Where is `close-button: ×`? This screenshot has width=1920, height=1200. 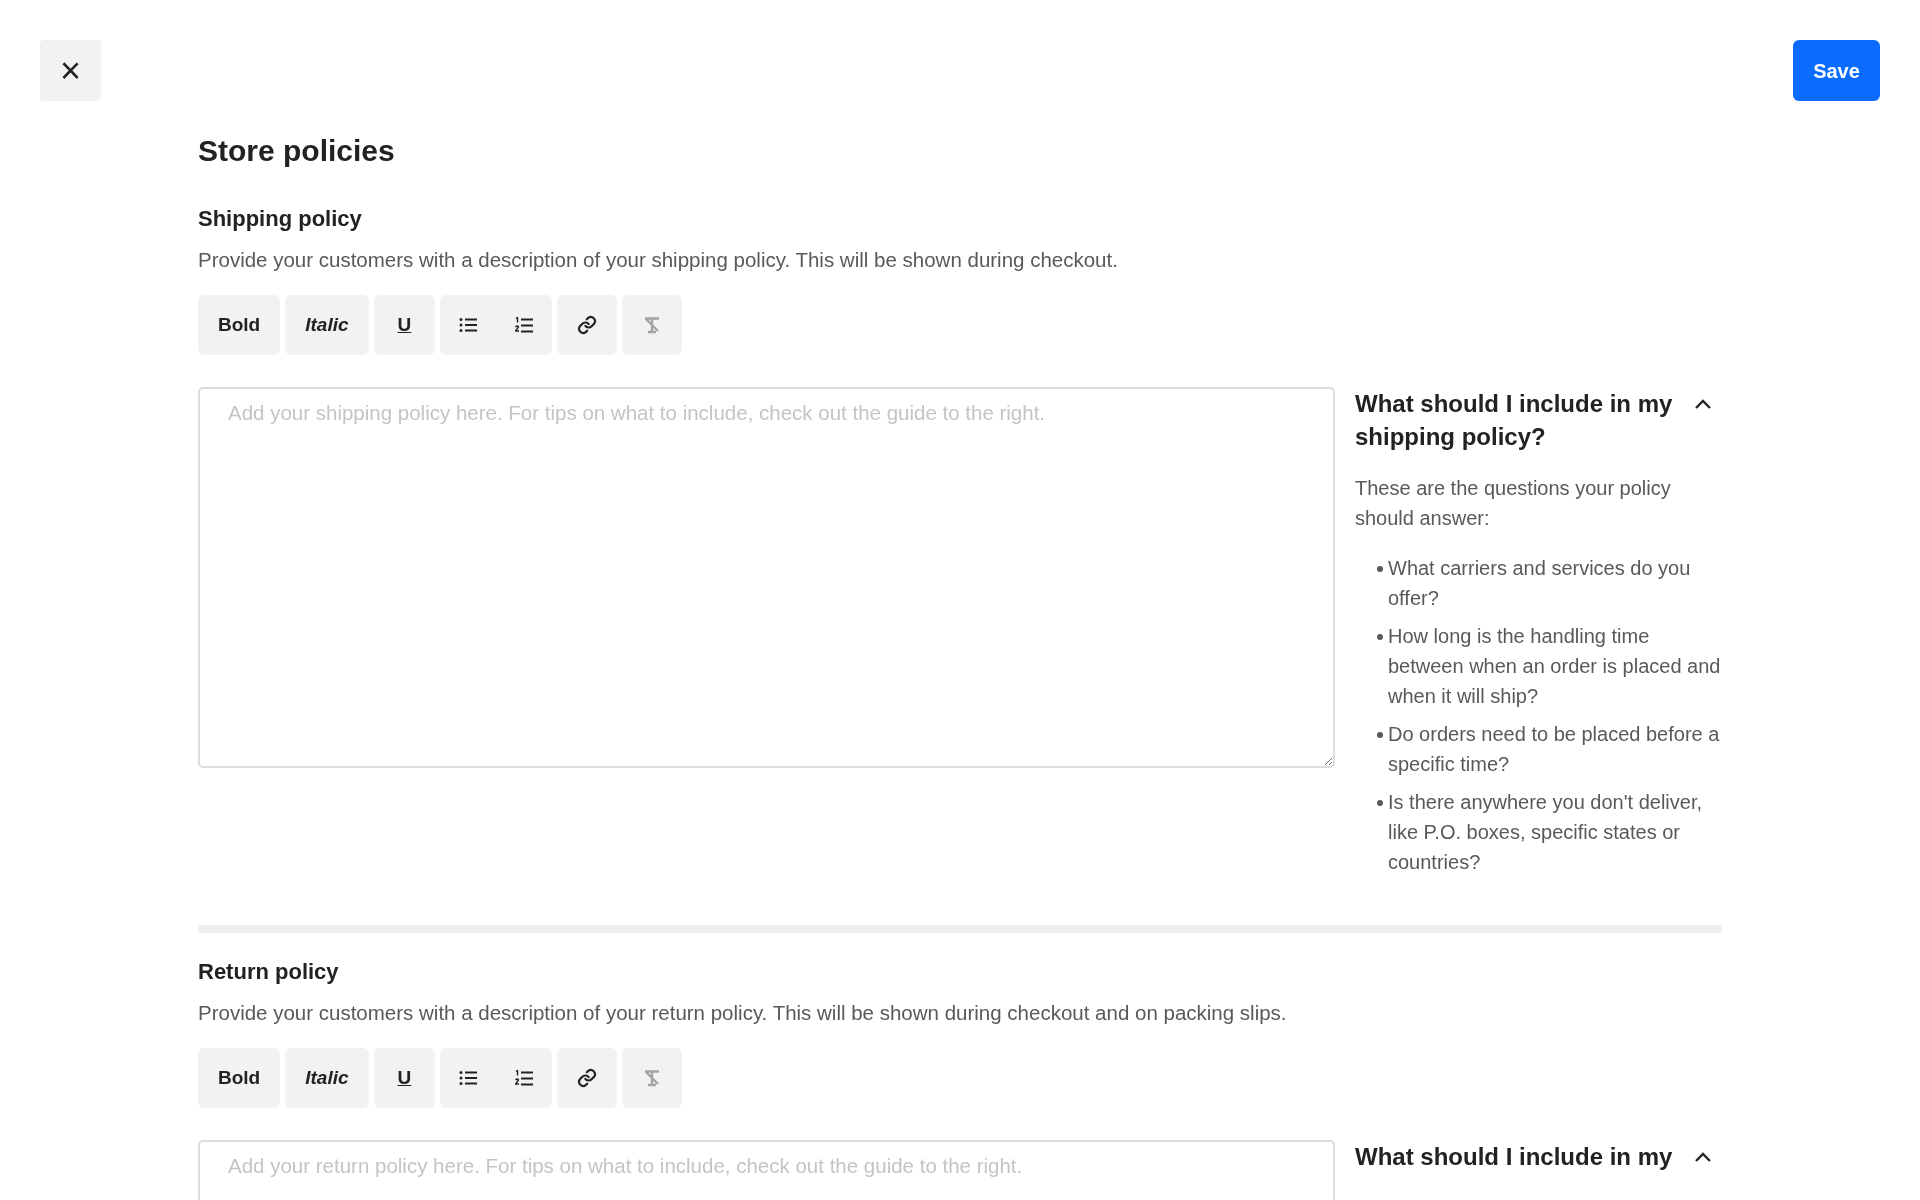 close-button: × is located at coordinates (70, 70).